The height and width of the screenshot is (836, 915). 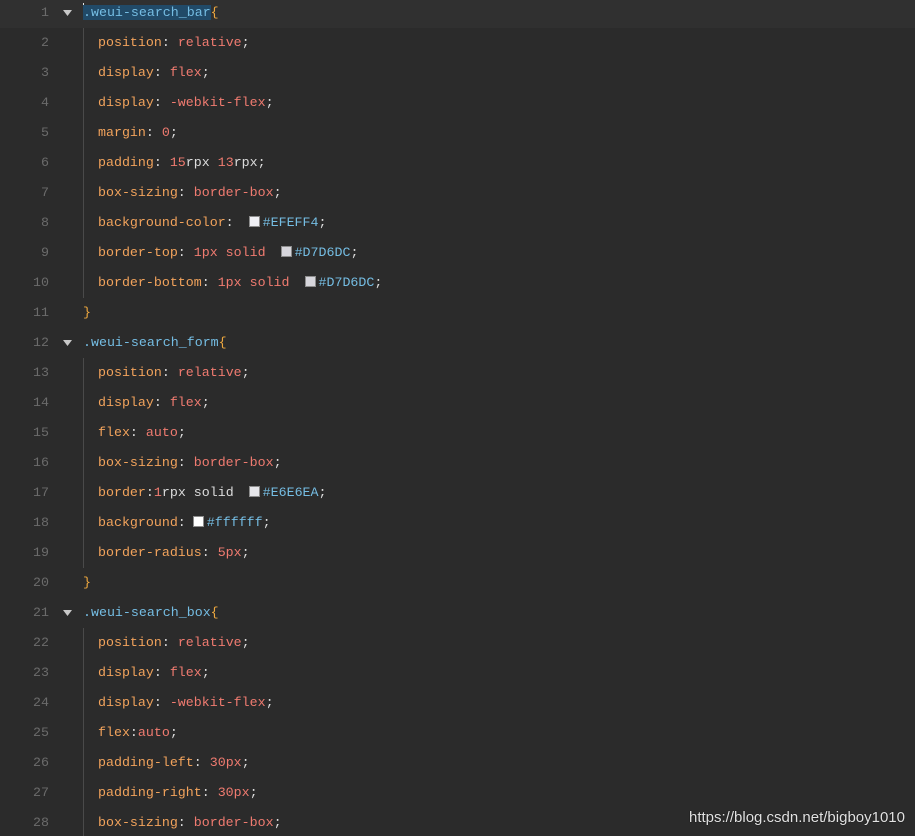 I want to click on code-line: 4 display: -webkit-flex;, so click(x=457, y=103).